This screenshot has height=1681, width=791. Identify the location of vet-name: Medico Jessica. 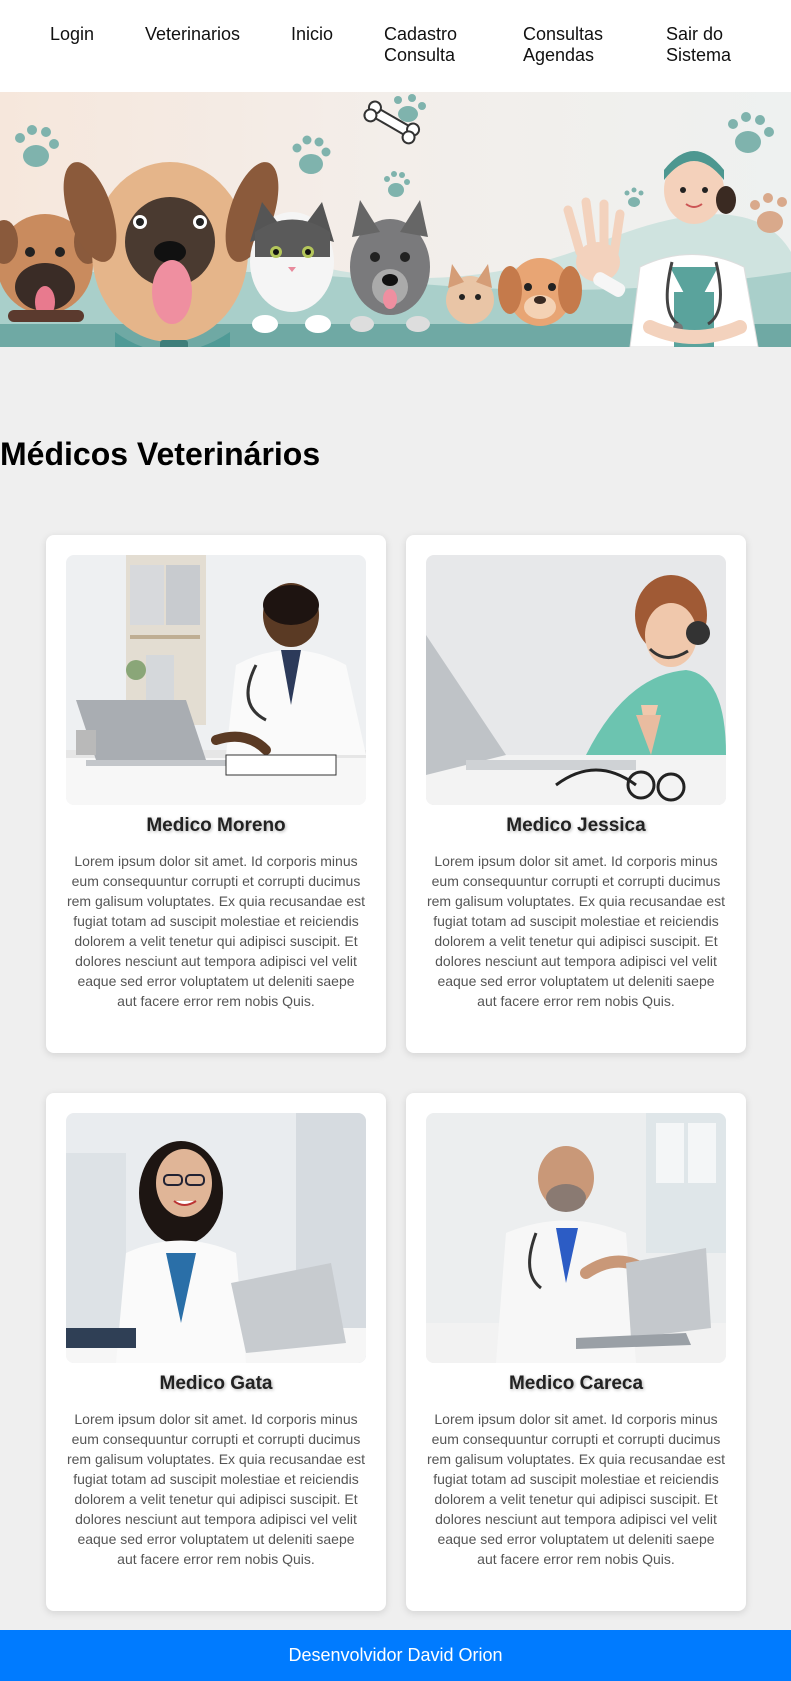
(576, 825).